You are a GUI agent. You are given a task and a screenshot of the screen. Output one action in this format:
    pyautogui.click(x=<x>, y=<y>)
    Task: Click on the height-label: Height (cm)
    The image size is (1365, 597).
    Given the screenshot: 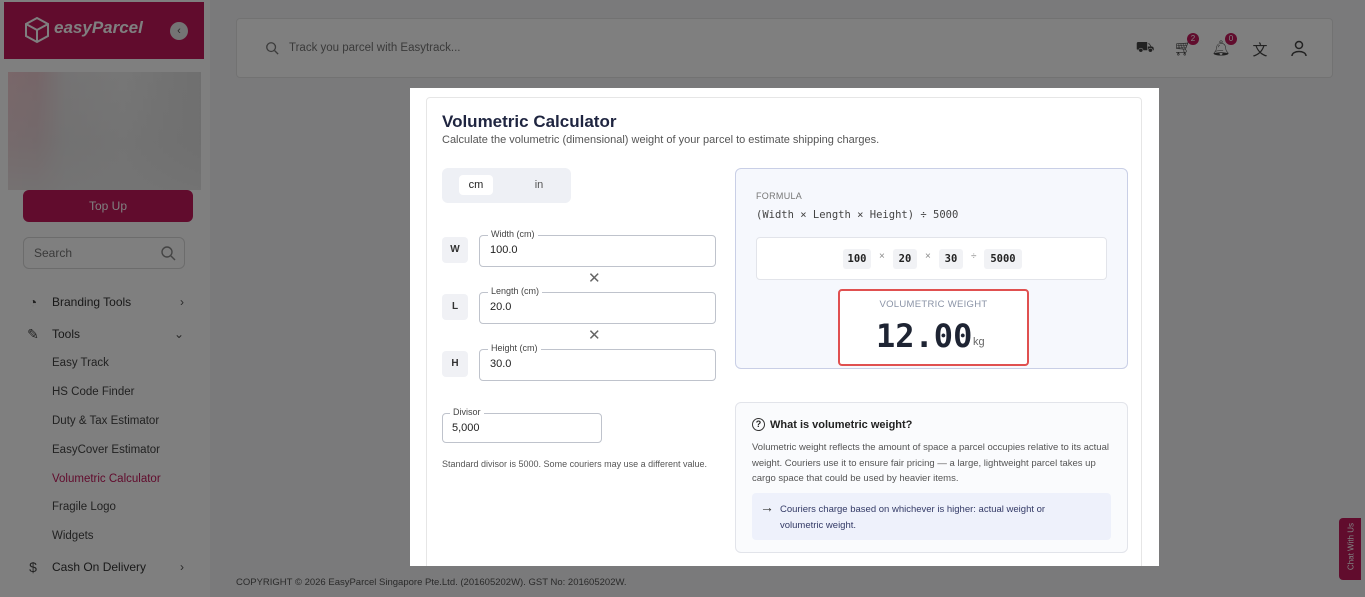 What is the action you would take?
    pyautogui.click(x=514, y=348)
    